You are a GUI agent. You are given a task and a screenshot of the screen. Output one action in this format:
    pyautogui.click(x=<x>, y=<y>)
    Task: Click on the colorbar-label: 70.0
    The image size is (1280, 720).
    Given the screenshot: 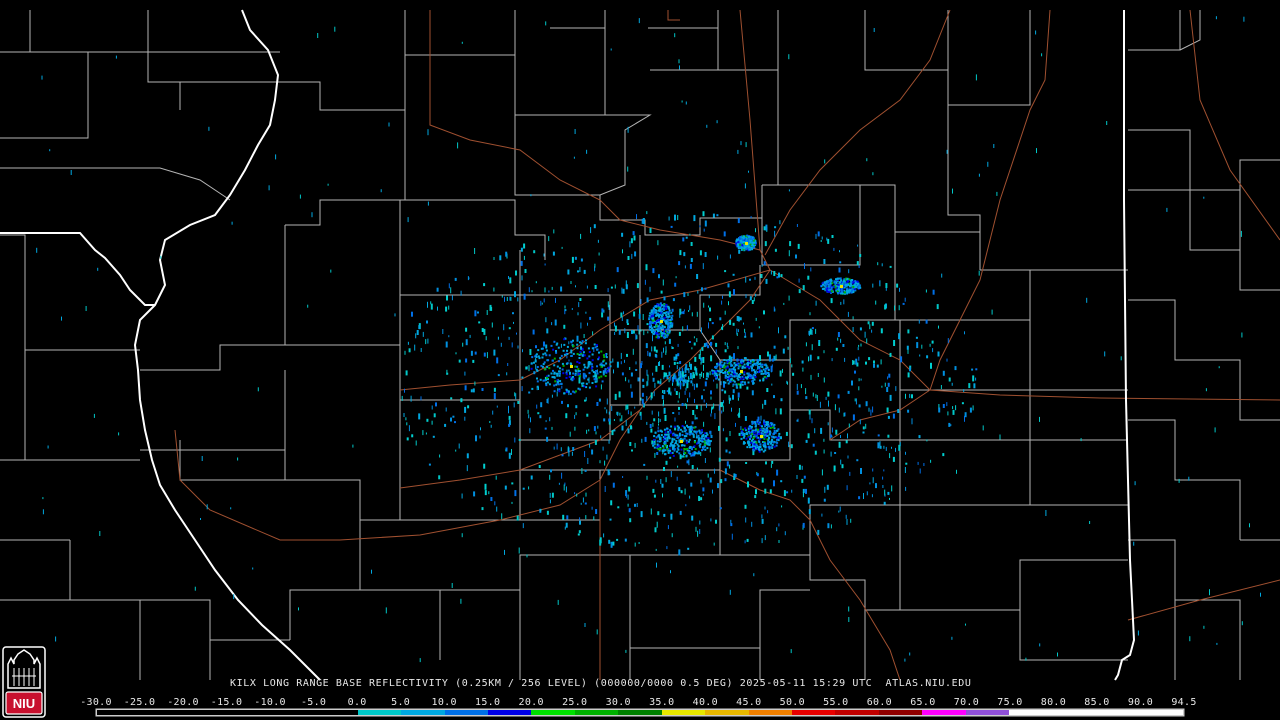 What is the action you would take?
    pyautogui.click(x=966, y=702)
    